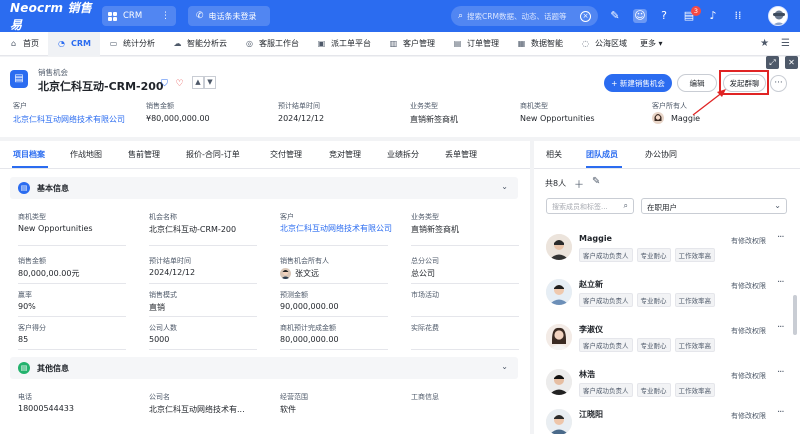  Describe the element at coordinates (304, 261) in the screenshot. I see `label-opportunity-owner: 销售机会所有人` at that location.